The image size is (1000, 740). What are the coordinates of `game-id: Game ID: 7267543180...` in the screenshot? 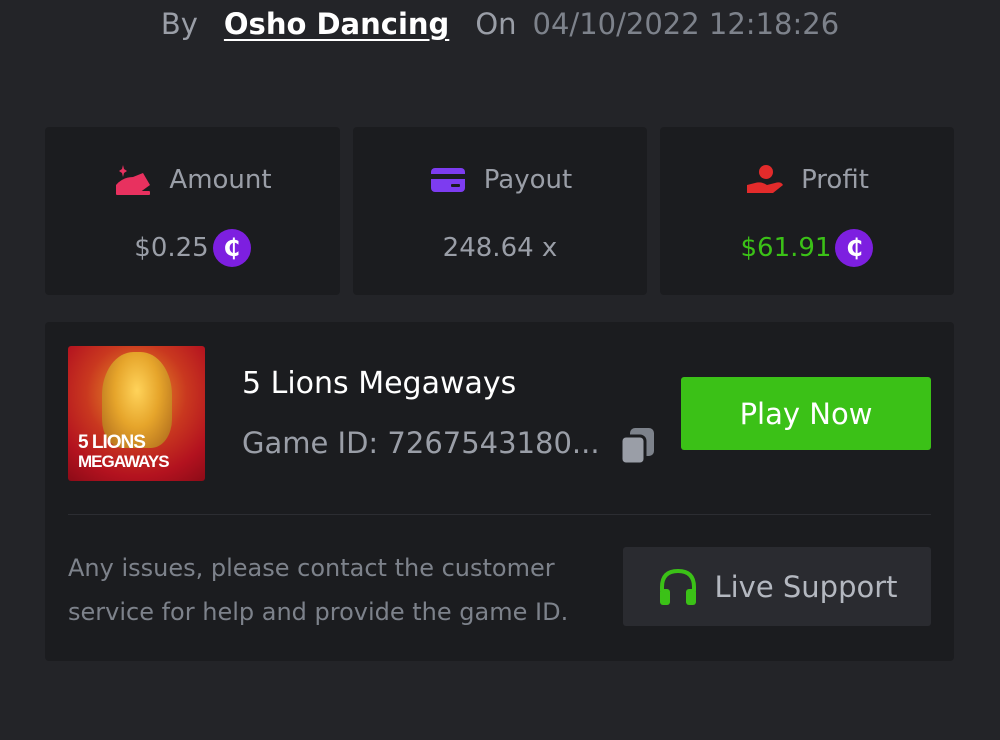 It's located at (421, 443).